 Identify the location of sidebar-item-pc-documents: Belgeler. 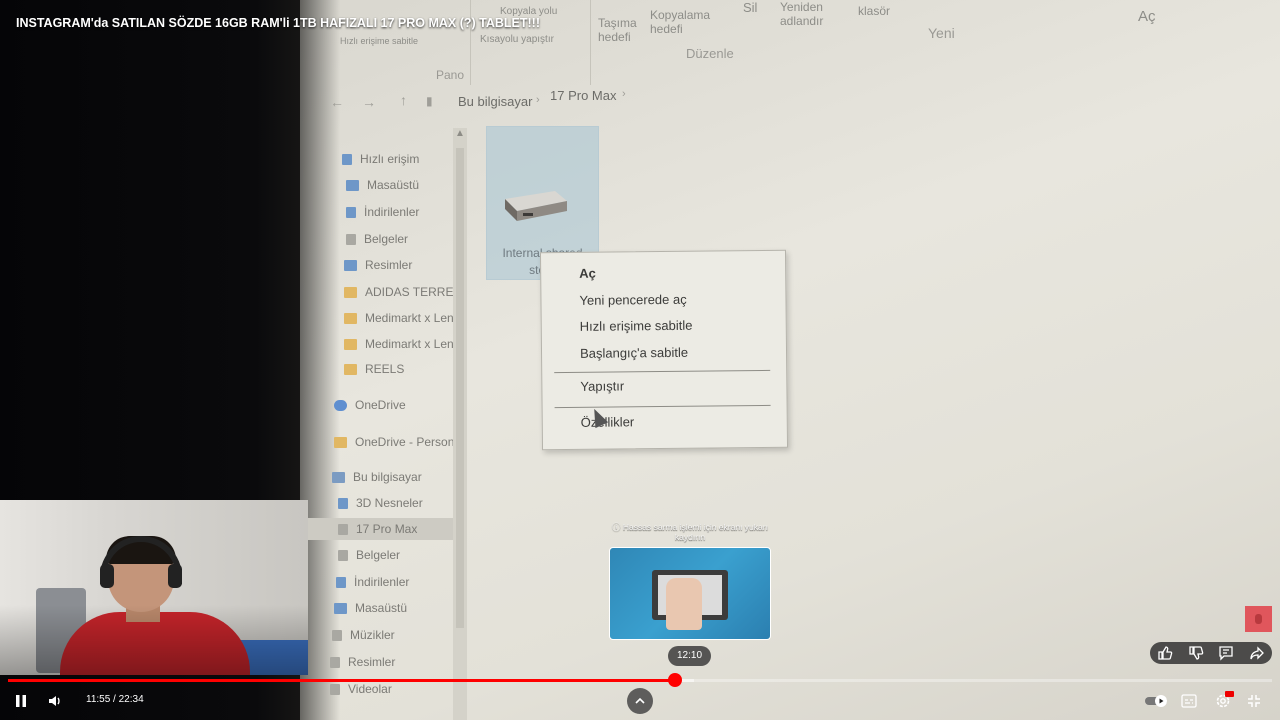
(403, 555).